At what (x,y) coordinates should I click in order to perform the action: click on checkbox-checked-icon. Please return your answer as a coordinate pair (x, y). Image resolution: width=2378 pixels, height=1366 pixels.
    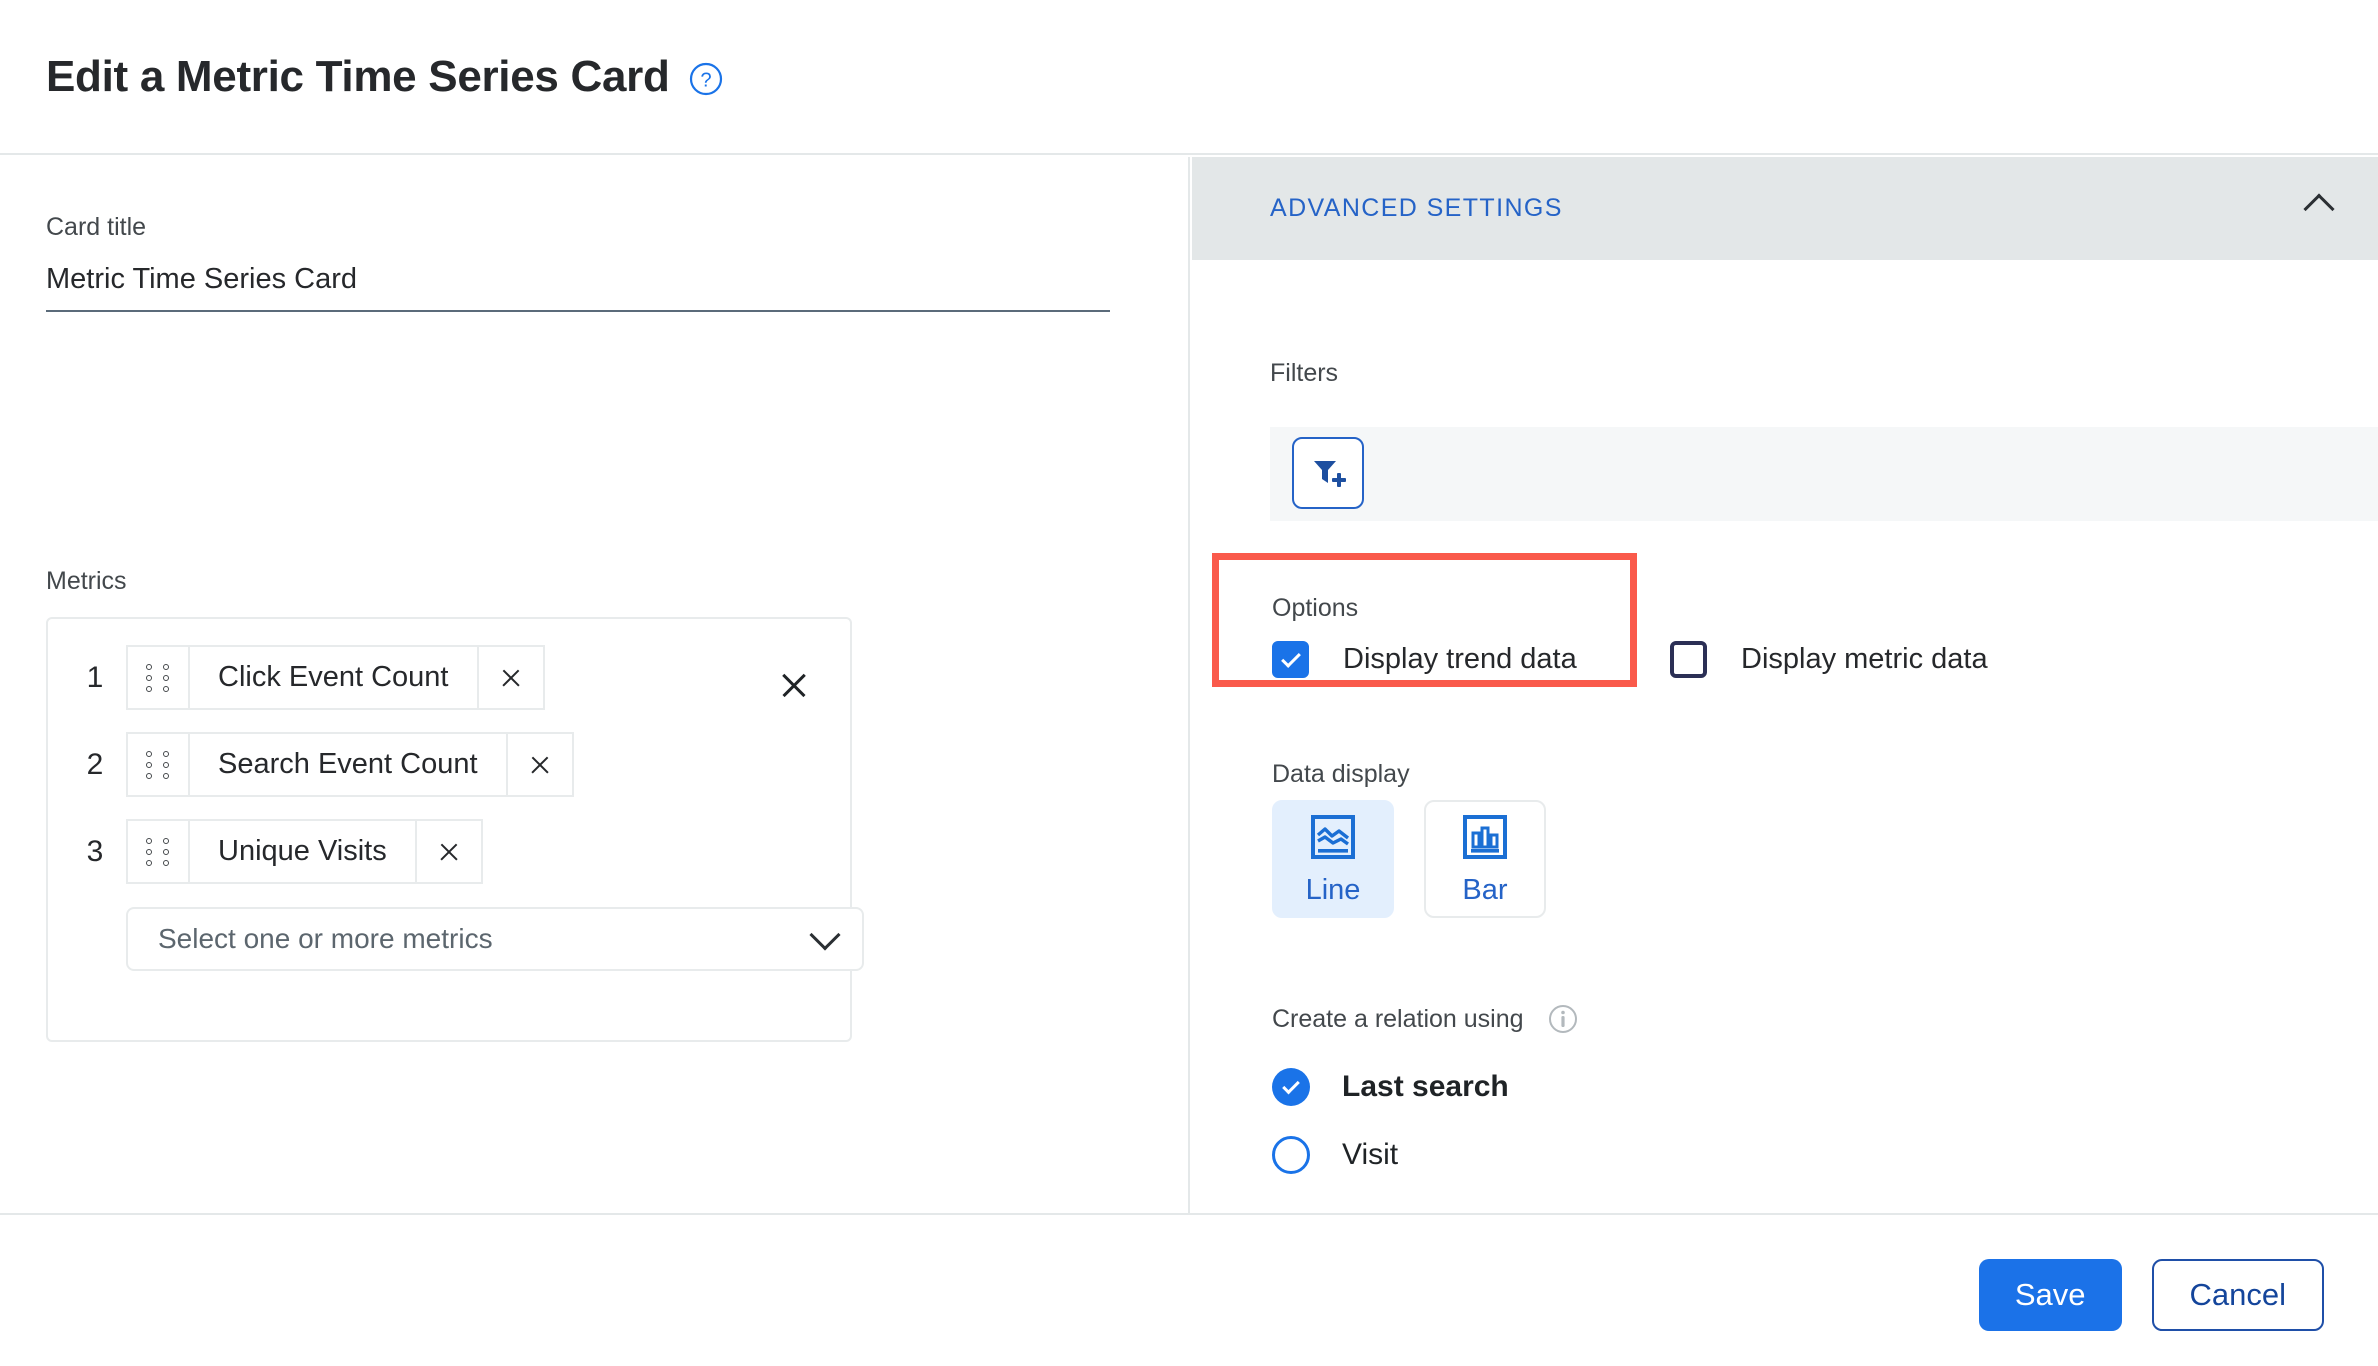
    Looking at the image, I should click on (1290, 659).